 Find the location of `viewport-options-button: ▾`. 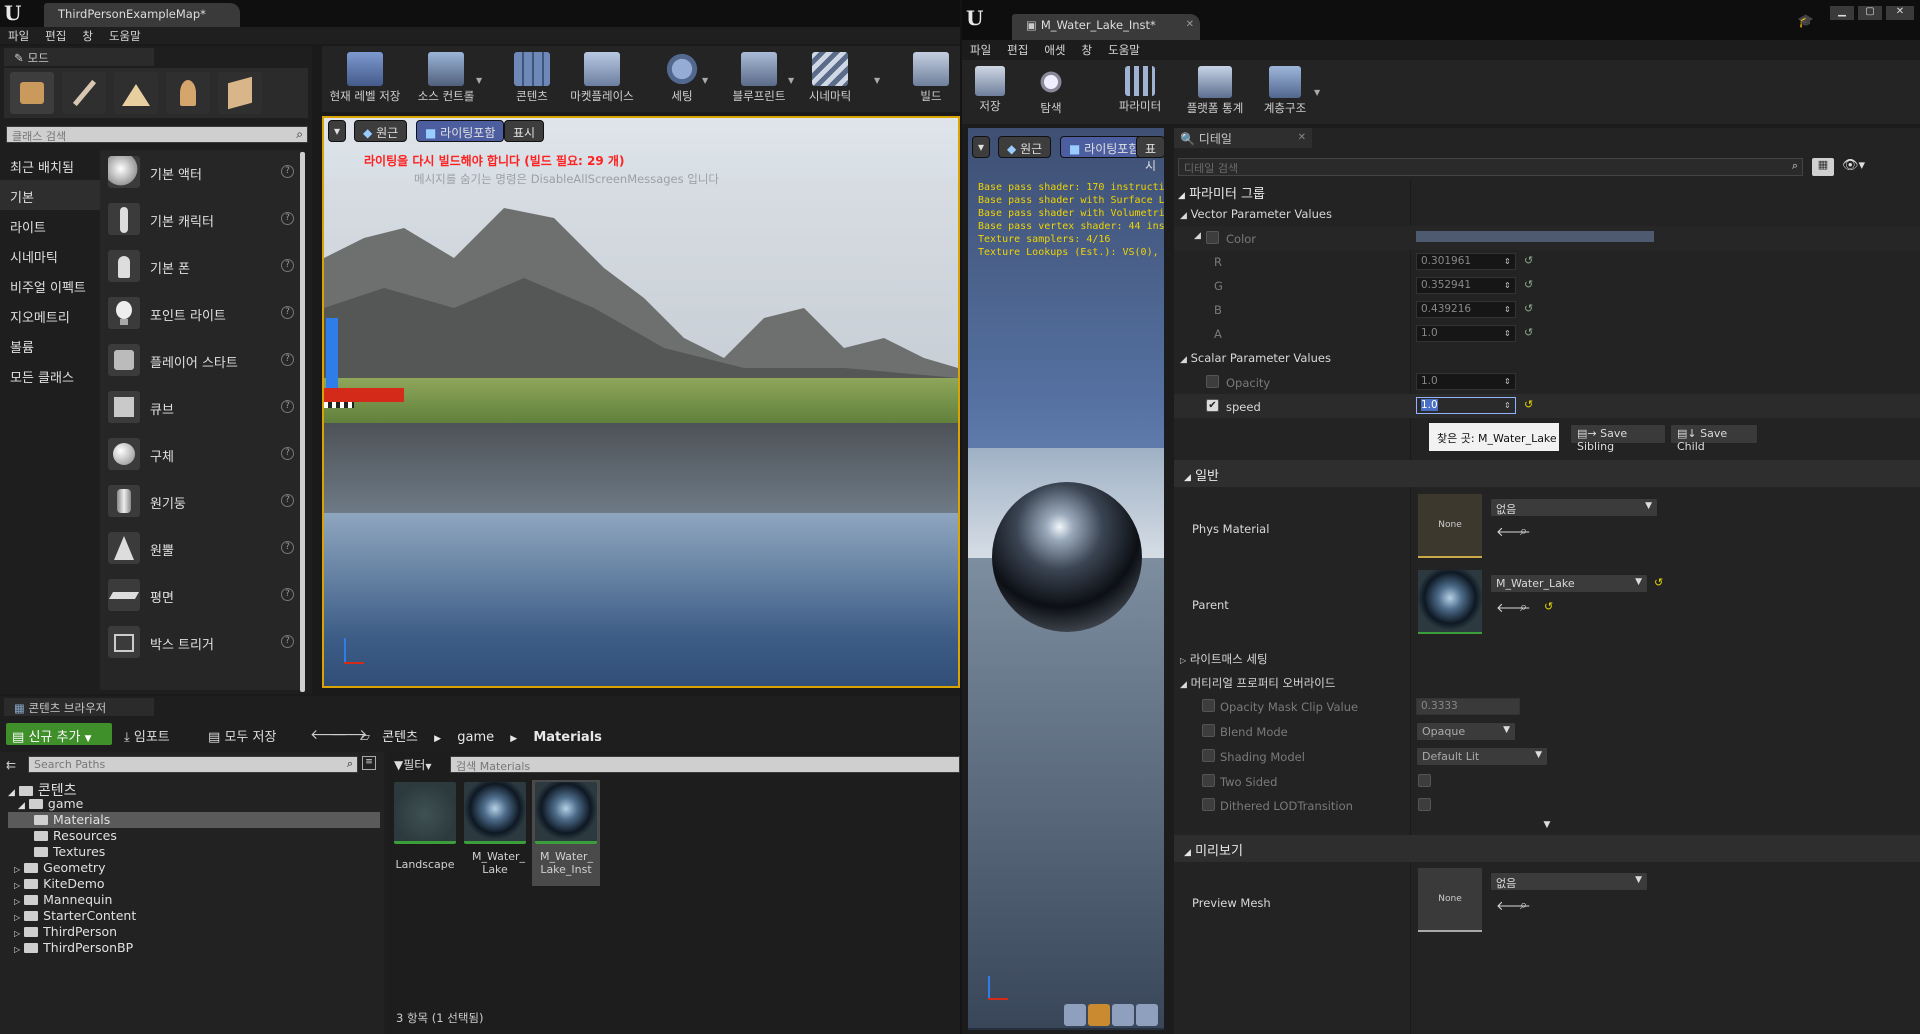

viewport-options-button: ▾ is located at coordinates (337, 131).